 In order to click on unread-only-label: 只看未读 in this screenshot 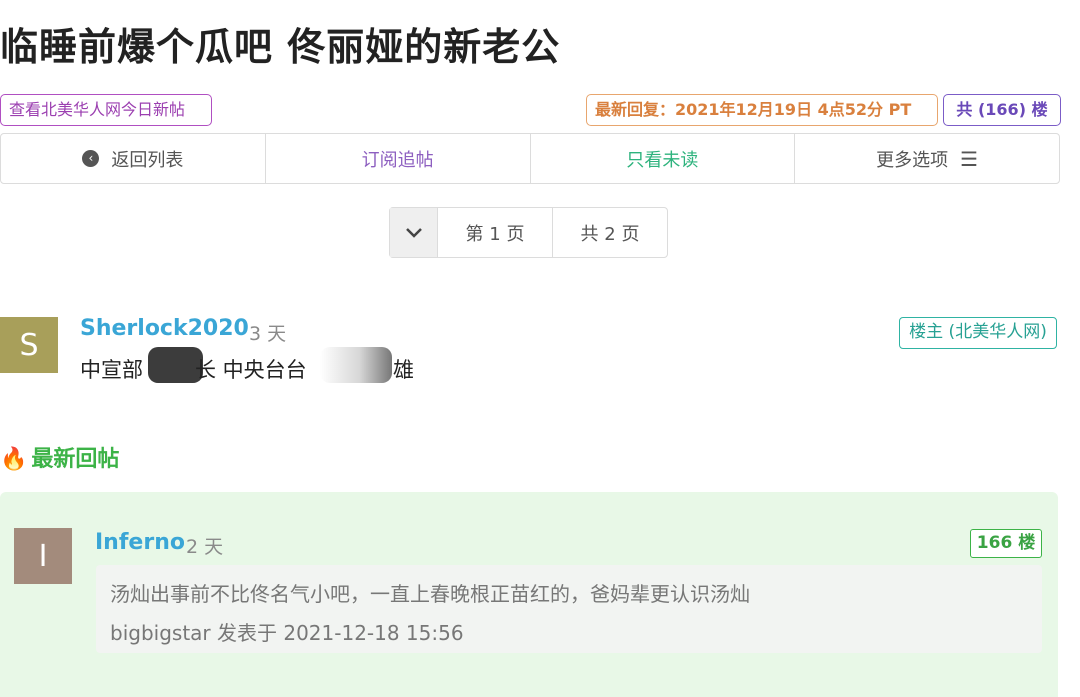, I will do `click(662, 160)`.